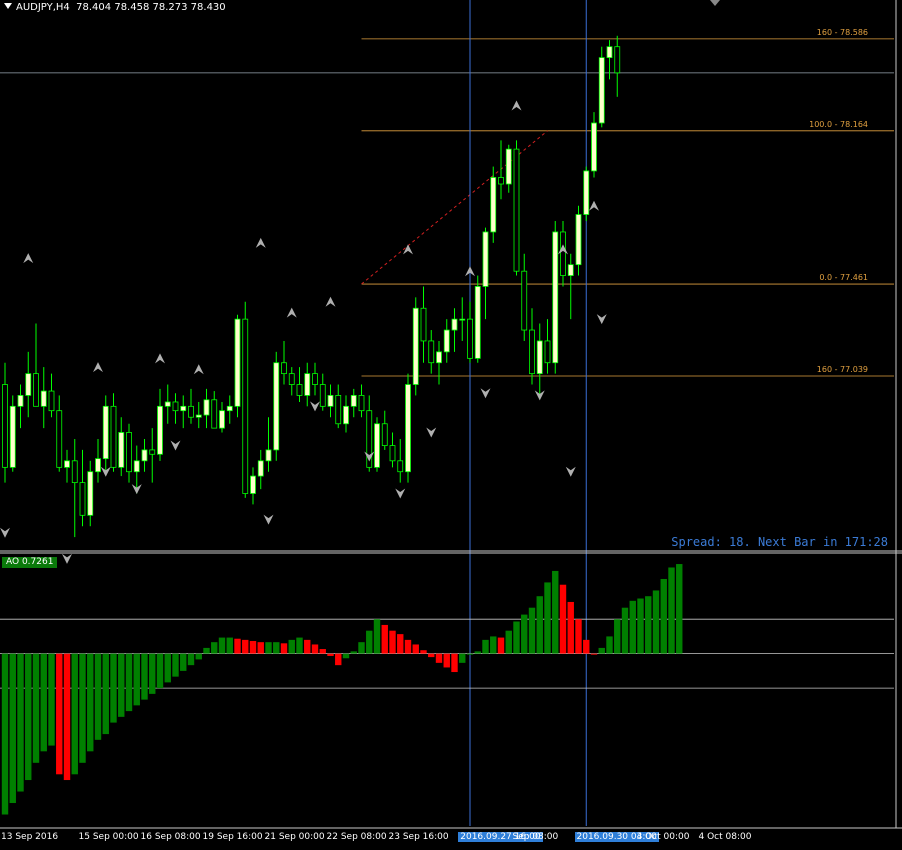 The height and width of the screenshot is (850, 902). I want to click on ao-indicator-label: AO 0.7261, so click(30, 562).